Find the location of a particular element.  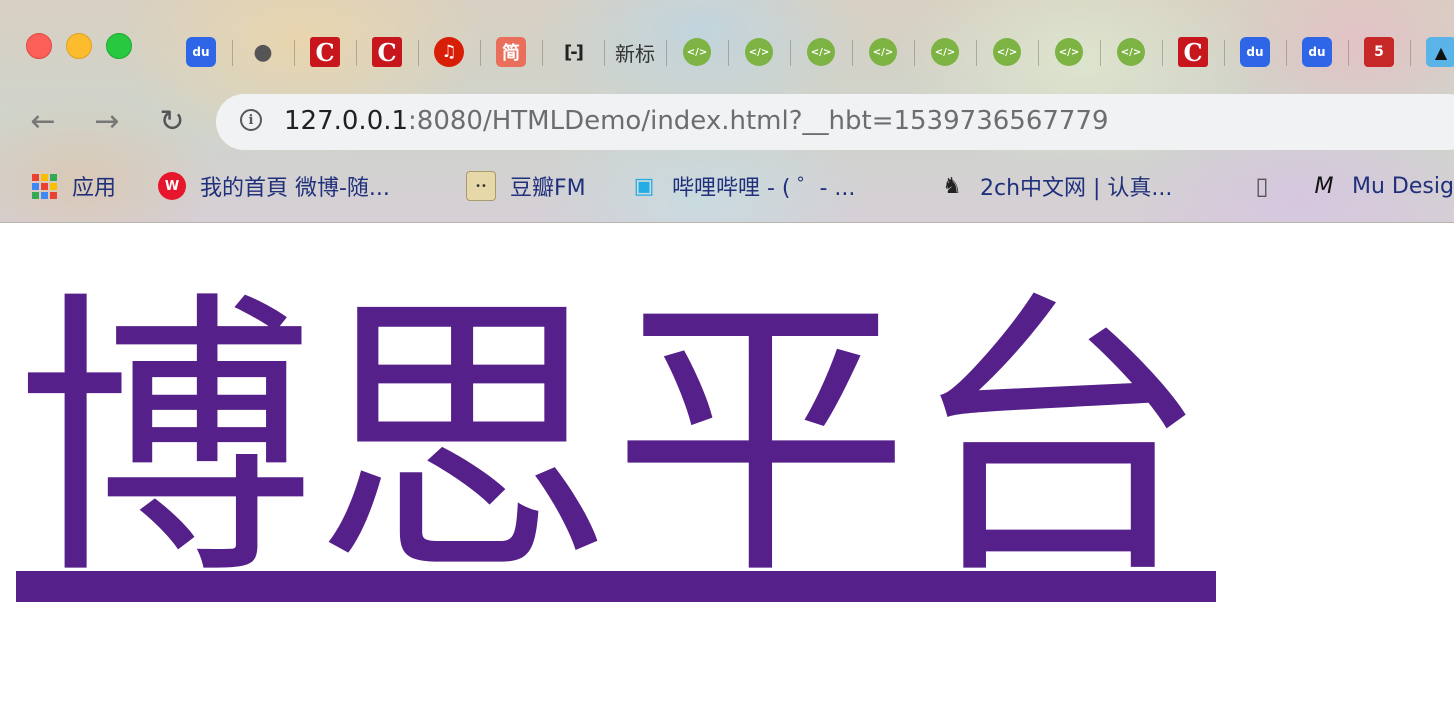

link-underline is located at coordinates (616, 586).